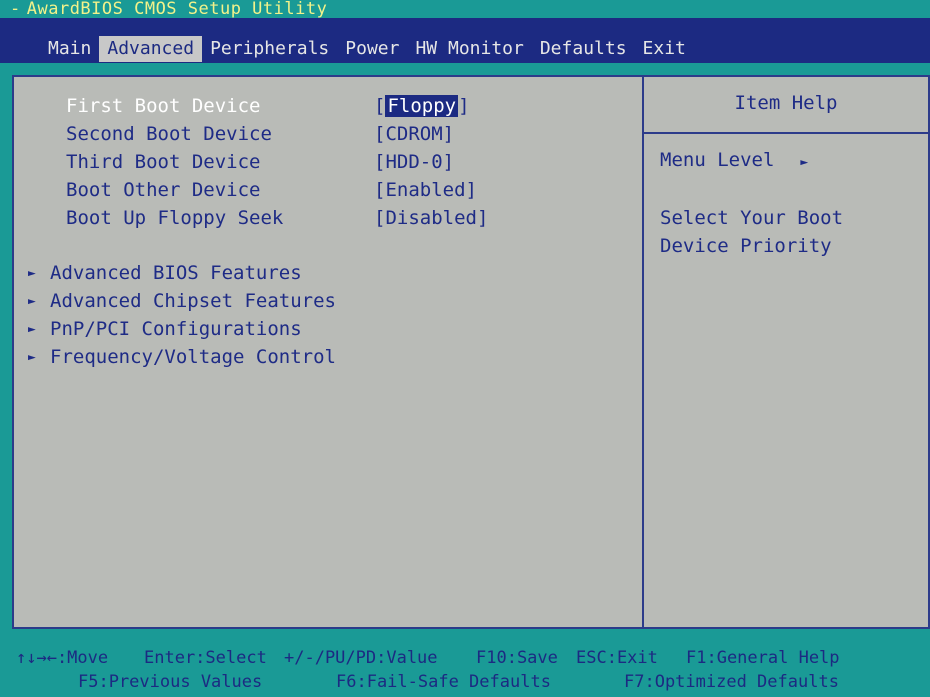 This screenshot has height=697, width=930. What do you see at coordinates (170, 682) in the screenshot?
I see `key-hint-previous-values: F5:Previous Values` at bounding box center [170, 682].